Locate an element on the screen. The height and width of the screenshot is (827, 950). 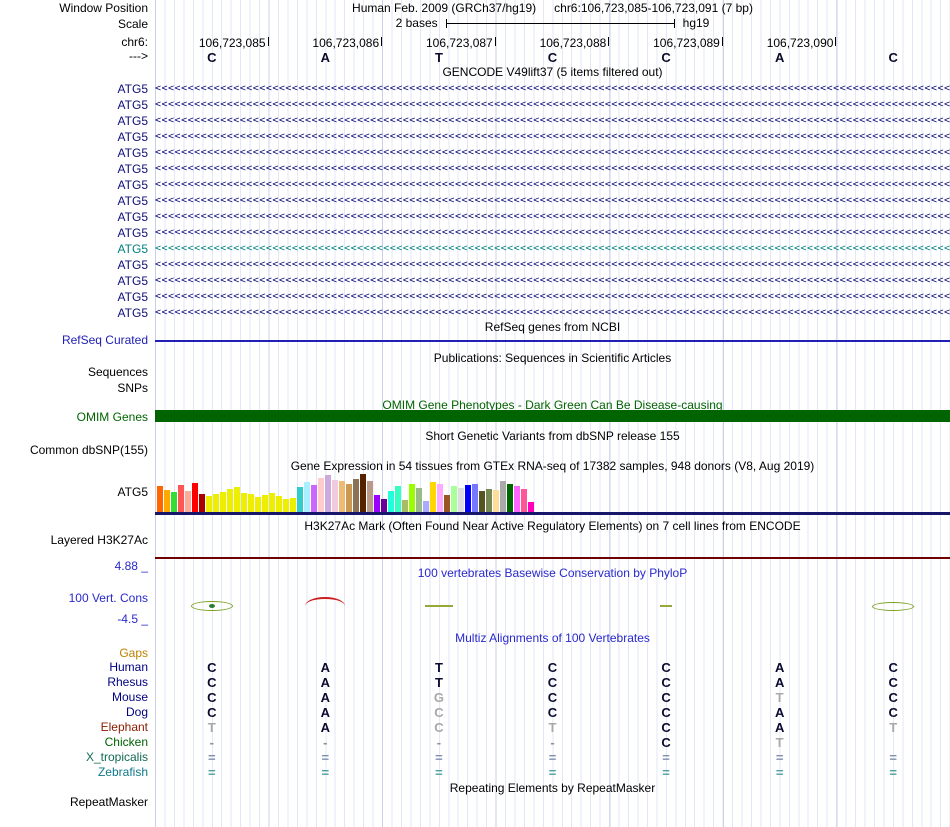
omim-genes-label: OMIM Genes is located at coordinates (75, 417).